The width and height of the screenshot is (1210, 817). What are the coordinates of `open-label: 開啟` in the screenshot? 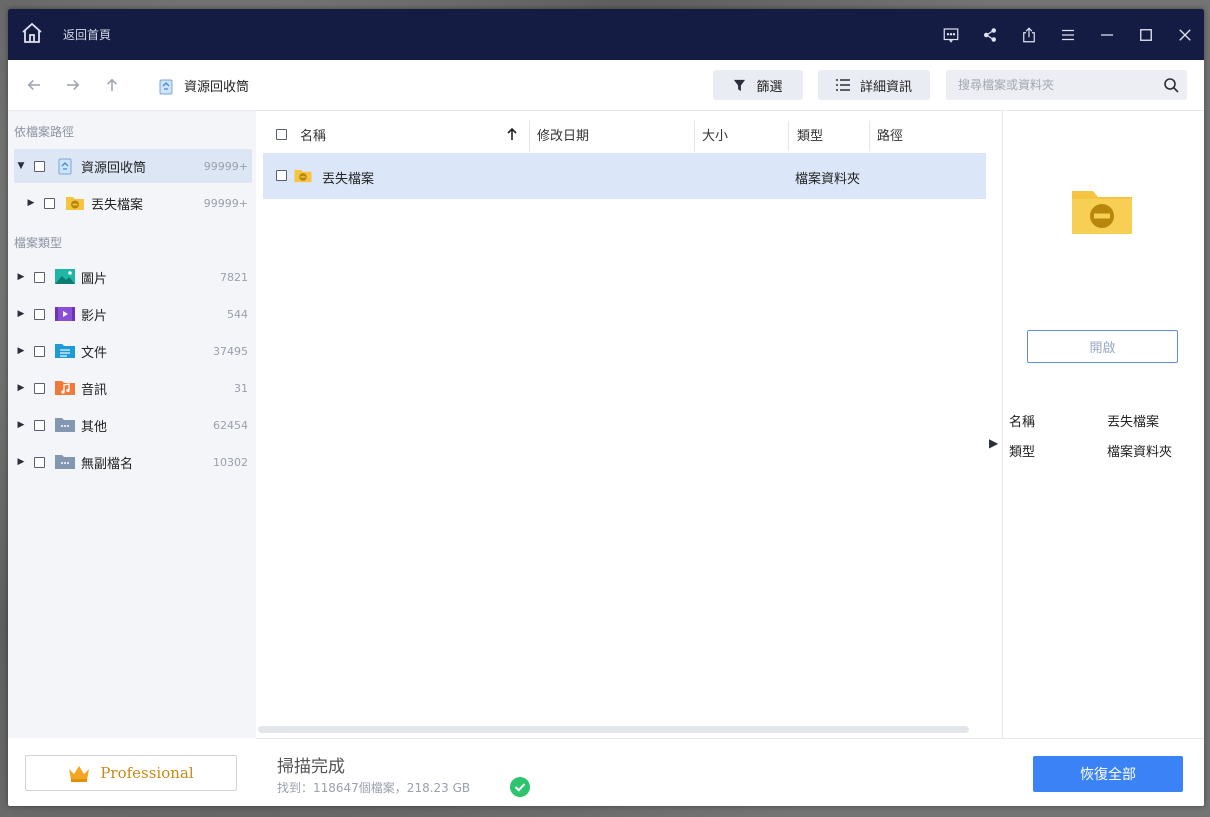 It's located at (1102, 348).